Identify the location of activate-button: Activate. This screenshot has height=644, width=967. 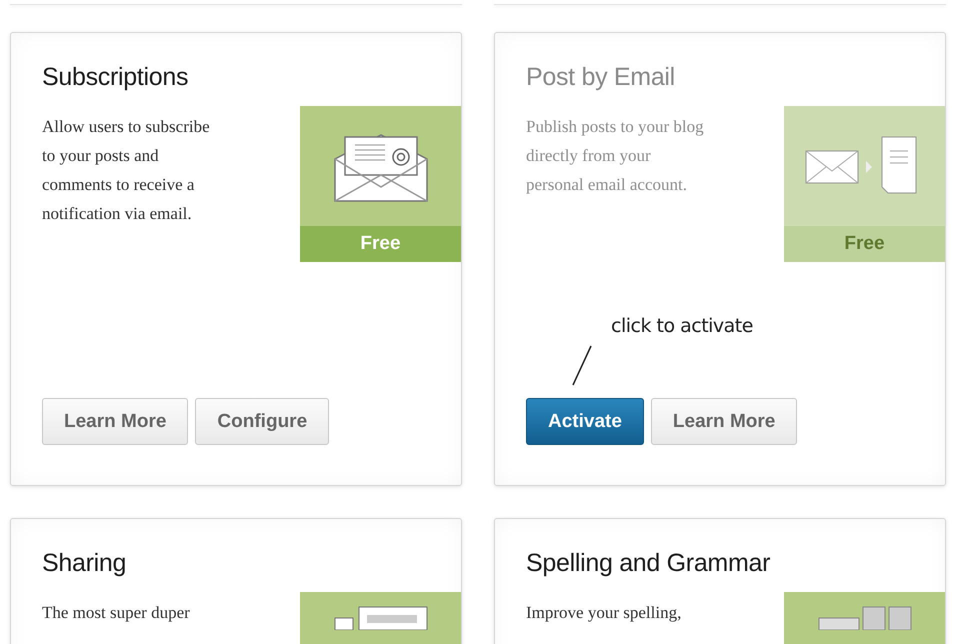
(585, 421).